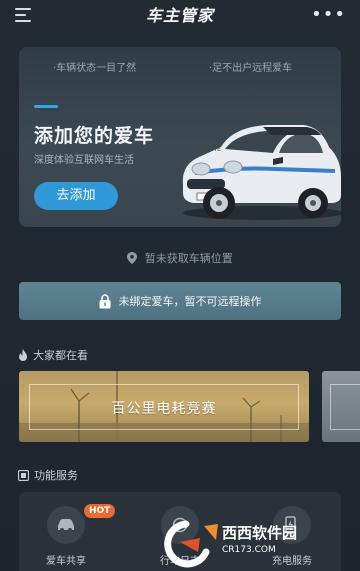 The width and height of the screenshot is (360, 571). I want to click on car-plate-text: ZOTYE, so click(211, 149).